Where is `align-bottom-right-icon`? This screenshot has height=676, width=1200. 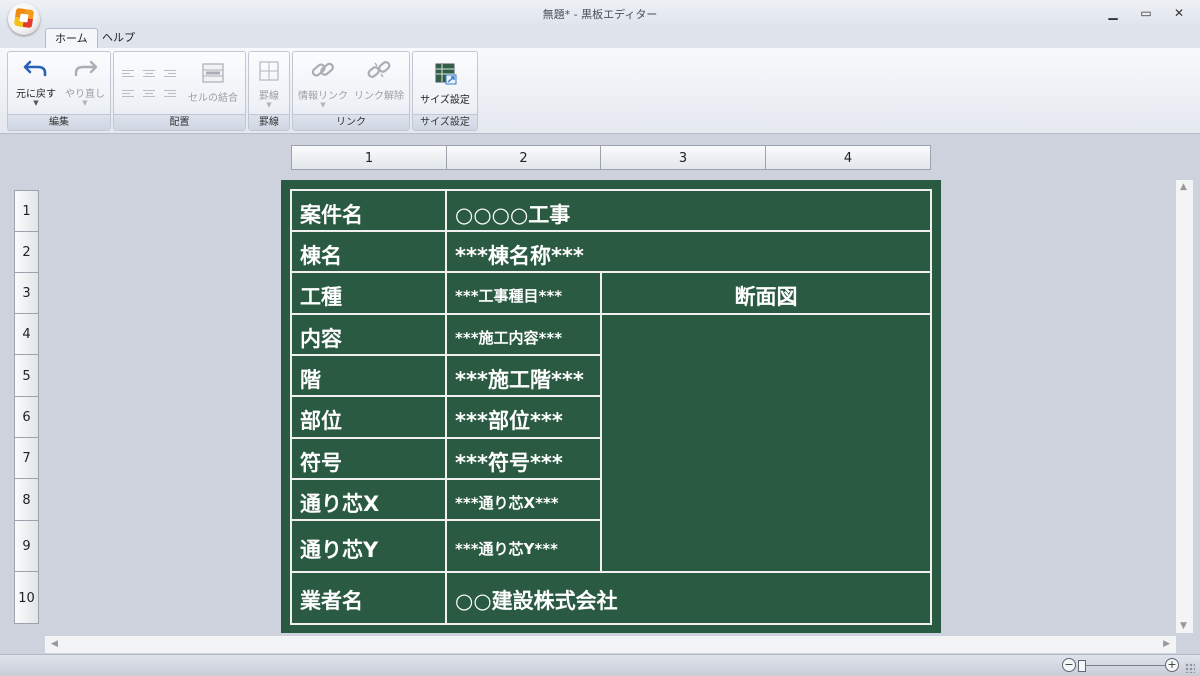
align-bottom-right-icon is located at coordinates (170, 93).